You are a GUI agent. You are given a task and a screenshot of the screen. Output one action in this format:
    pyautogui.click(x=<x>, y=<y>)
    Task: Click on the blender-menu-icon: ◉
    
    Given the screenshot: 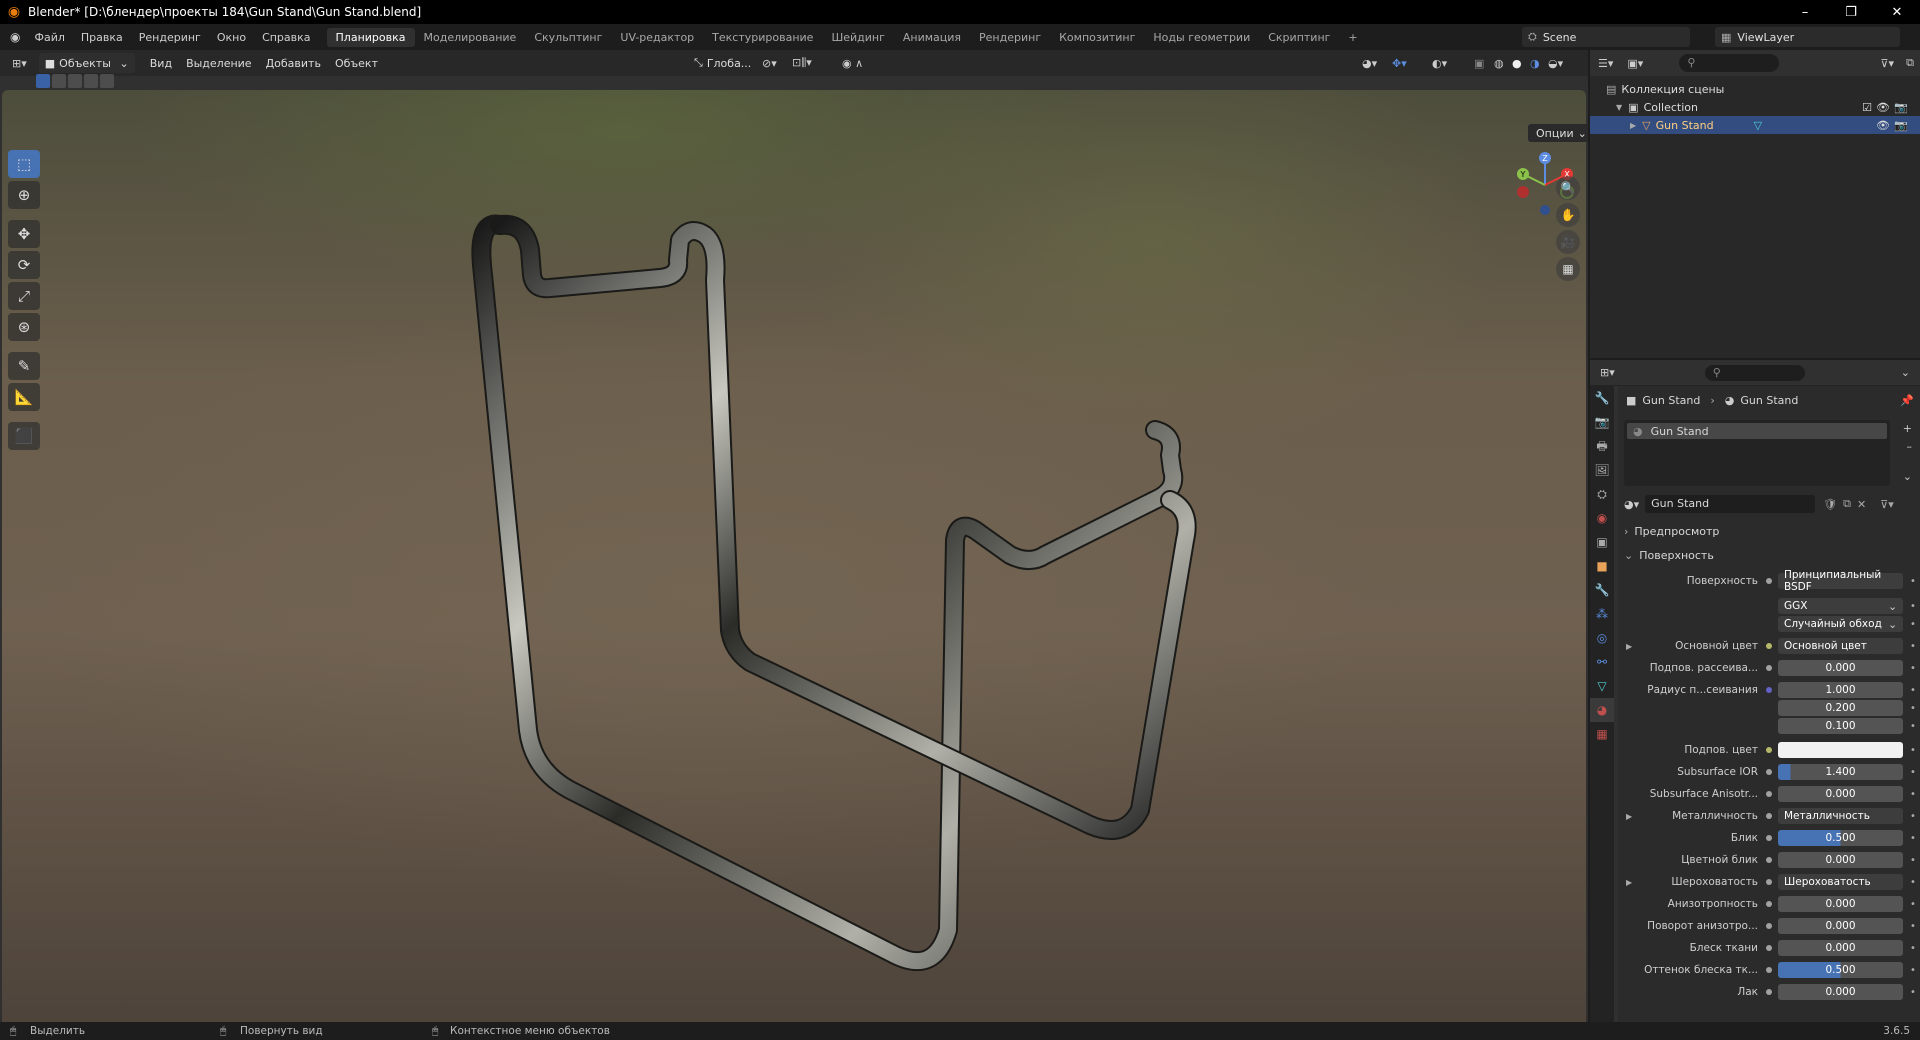 What is the action you would take?
    pyautogui.click(x=15, y=37)
    